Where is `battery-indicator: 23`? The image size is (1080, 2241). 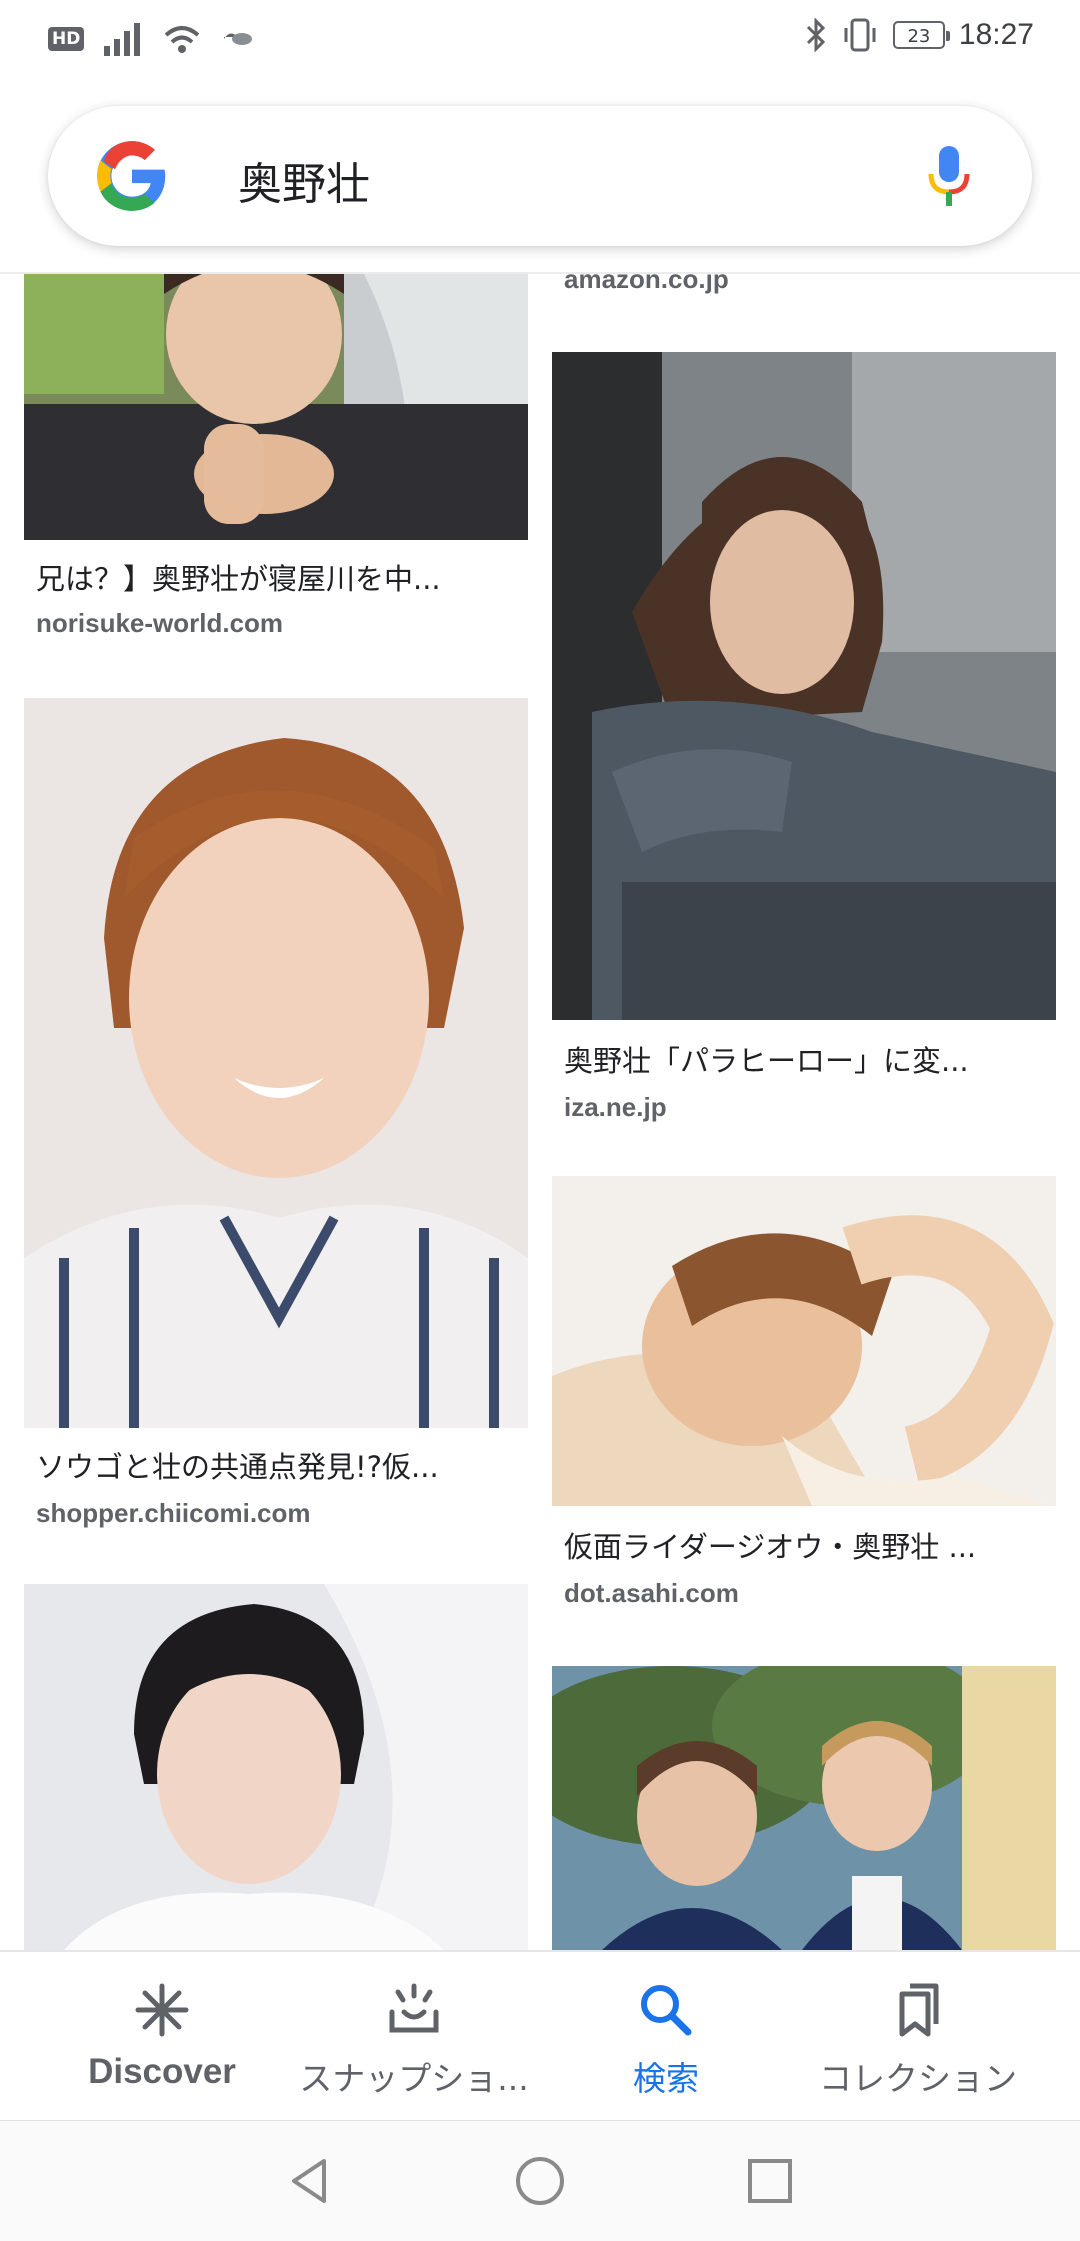
battery-indicator: 23 is located at coordinates (921, 35).